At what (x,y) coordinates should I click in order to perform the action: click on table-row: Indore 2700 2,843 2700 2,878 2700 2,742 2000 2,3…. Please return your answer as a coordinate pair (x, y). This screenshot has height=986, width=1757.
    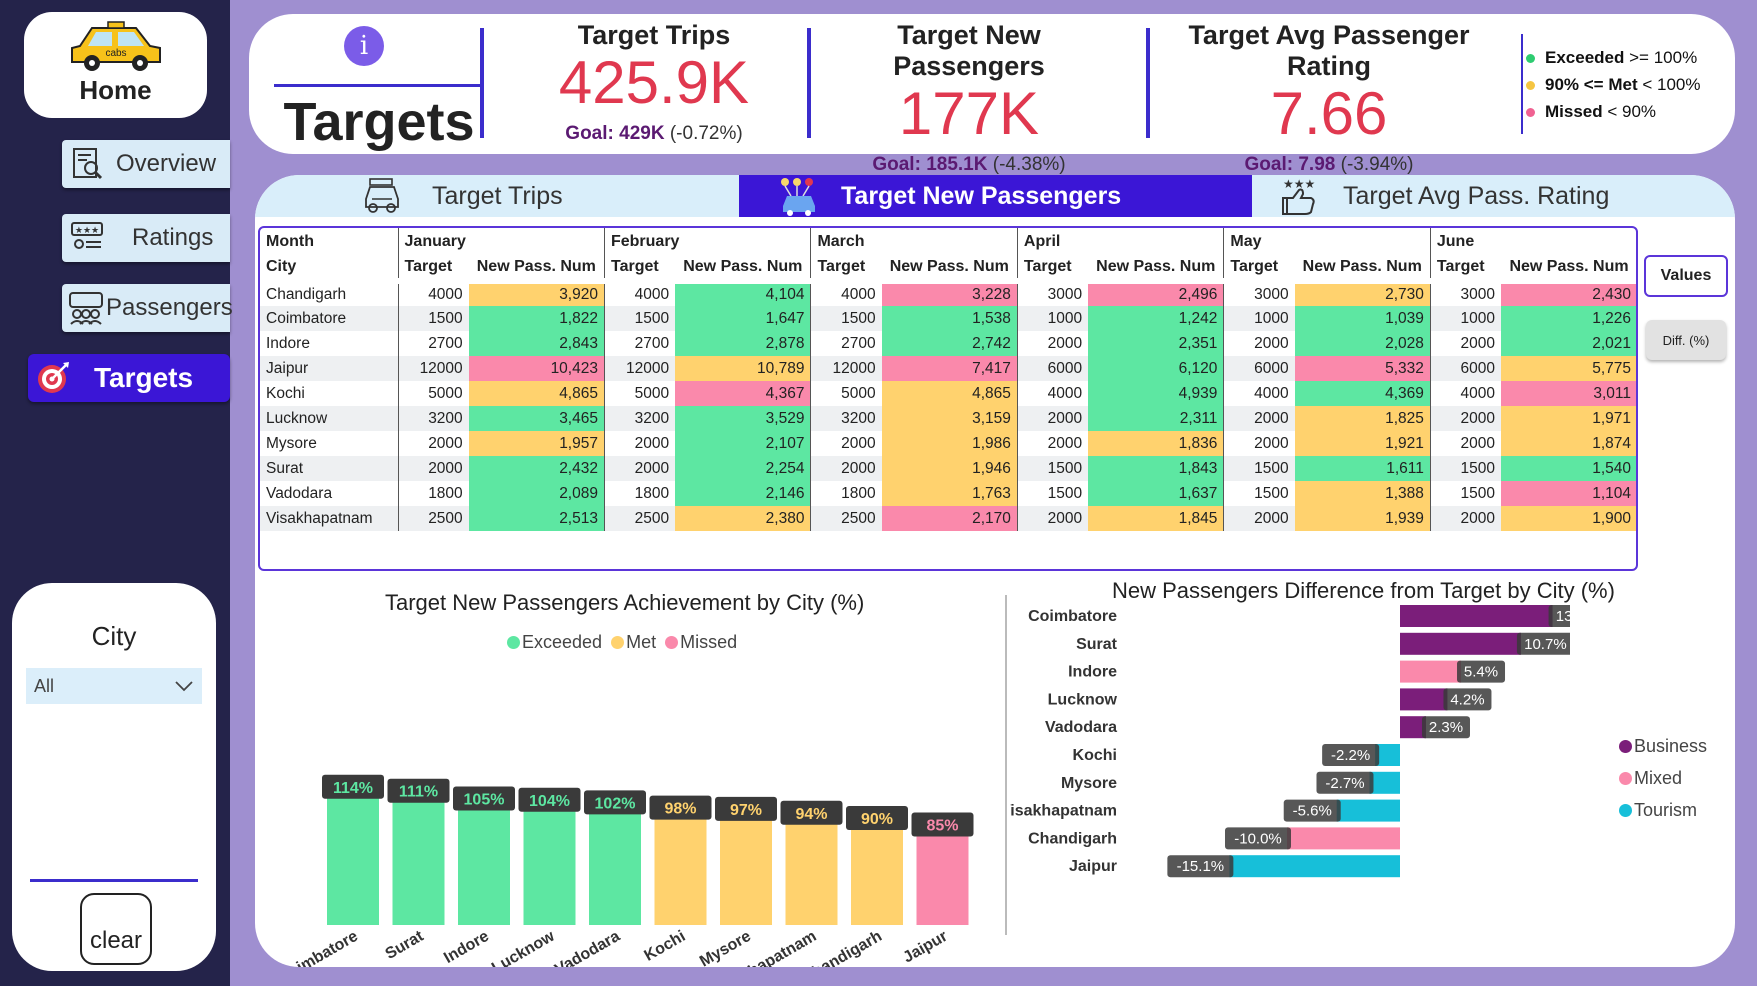
    Looking at the image, I should click on (948, 343).